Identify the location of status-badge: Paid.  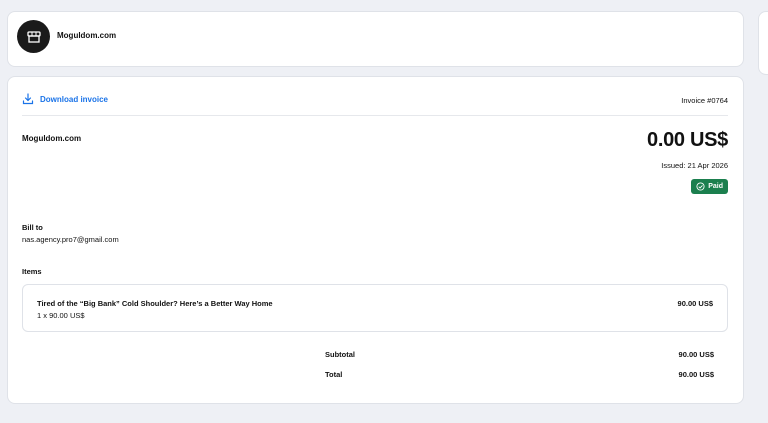
(709, 186).